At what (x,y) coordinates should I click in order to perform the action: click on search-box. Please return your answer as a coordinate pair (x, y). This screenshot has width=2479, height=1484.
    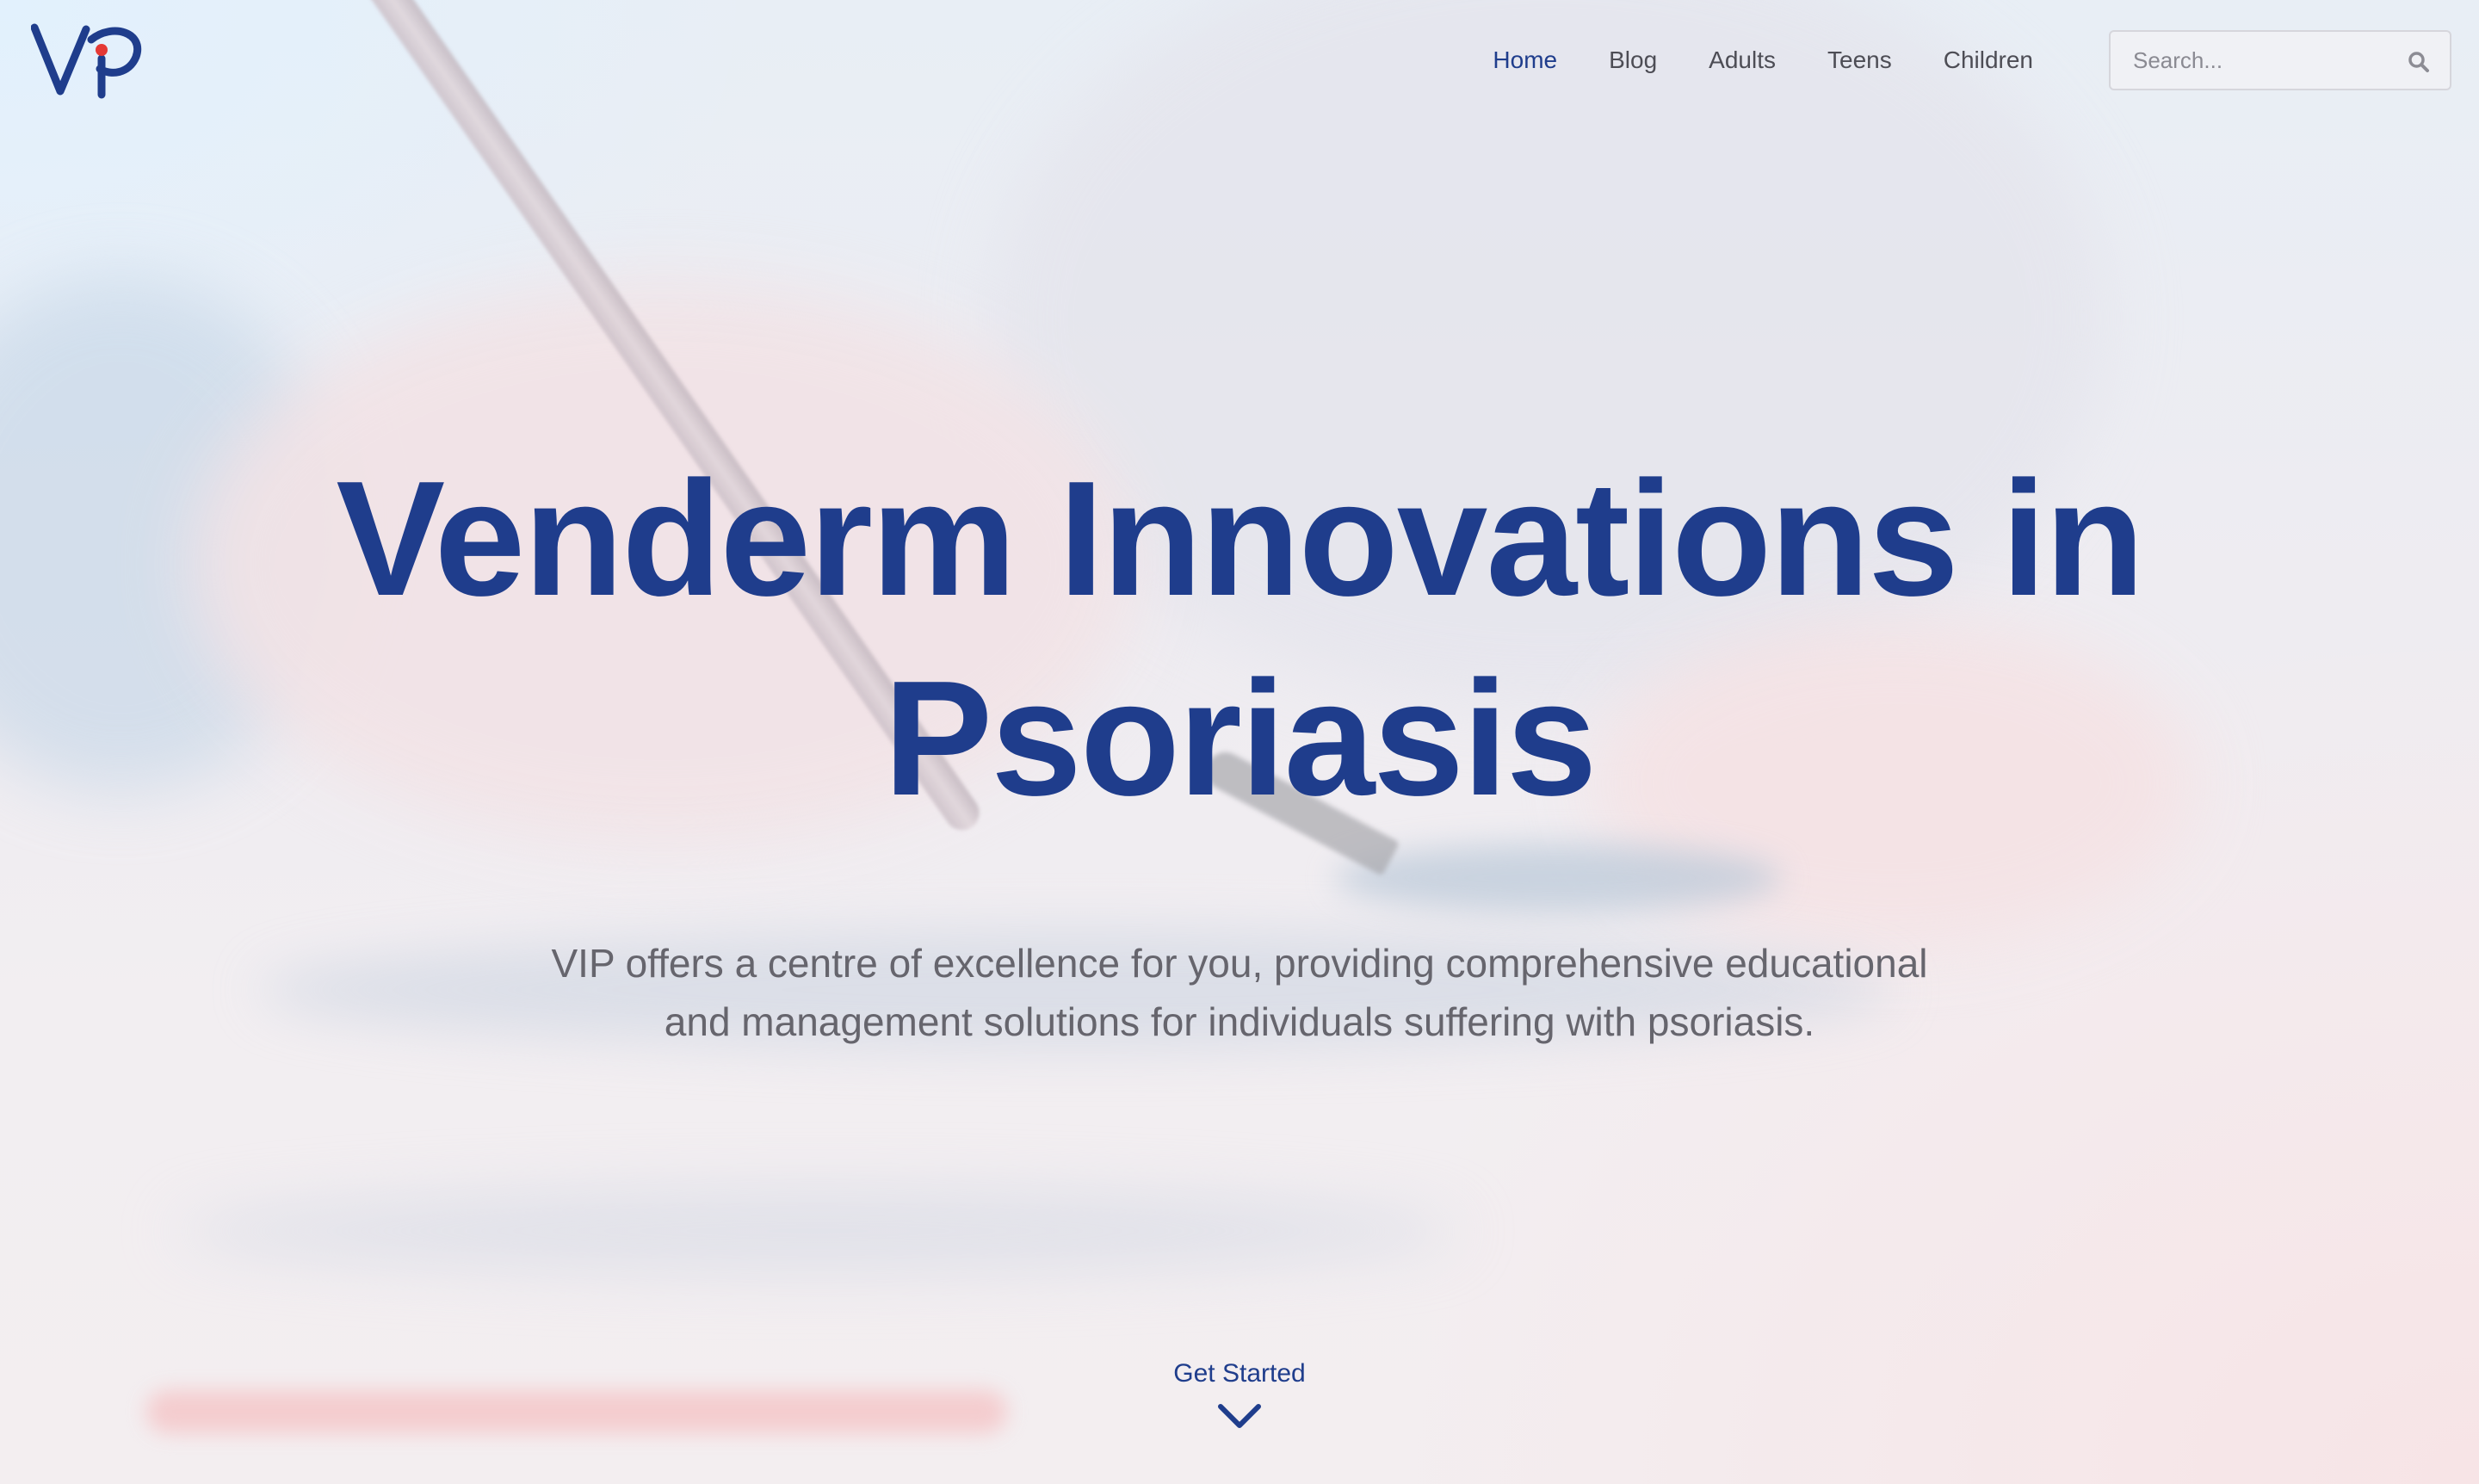
    Looking at the image, I should click on (2280, 60).